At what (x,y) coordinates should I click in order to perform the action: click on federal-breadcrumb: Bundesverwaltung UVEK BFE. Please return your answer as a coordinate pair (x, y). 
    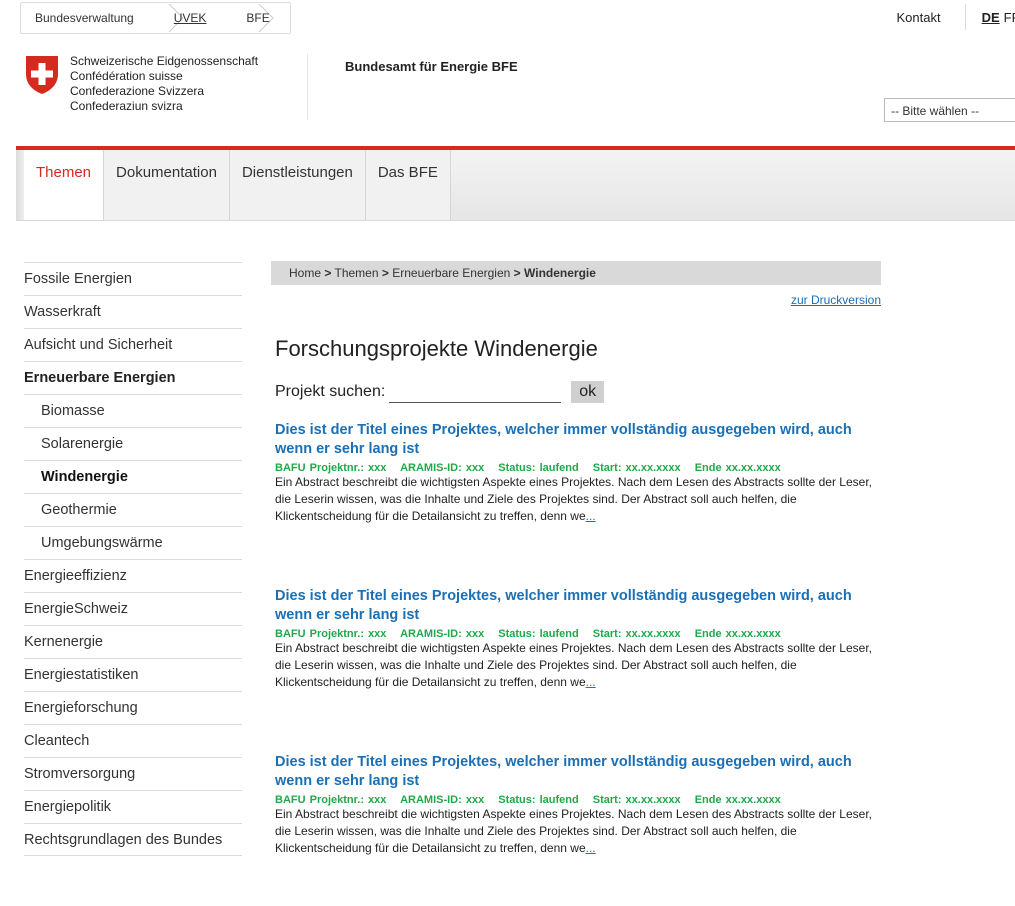
    Looking at the image, I should click on (155, 18).